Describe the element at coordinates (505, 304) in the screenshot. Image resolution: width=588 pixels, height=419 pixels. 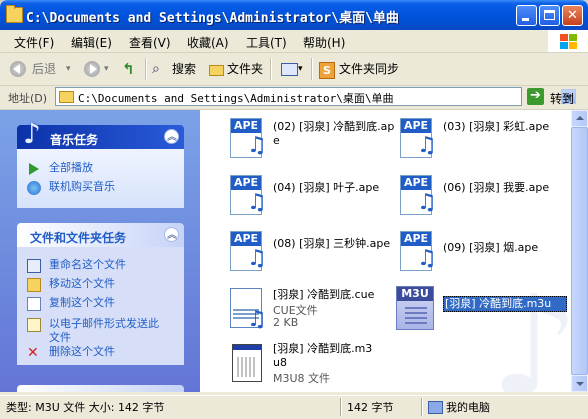
I see `file-name: [羽泉] 冷酷到底.m3u` at that location.